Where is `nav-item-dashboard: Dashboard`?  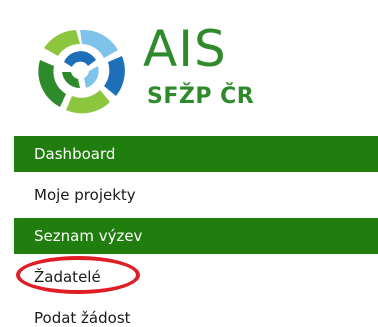
nav-item-dashboard: Dashboard is located at coordinates (196, 154).